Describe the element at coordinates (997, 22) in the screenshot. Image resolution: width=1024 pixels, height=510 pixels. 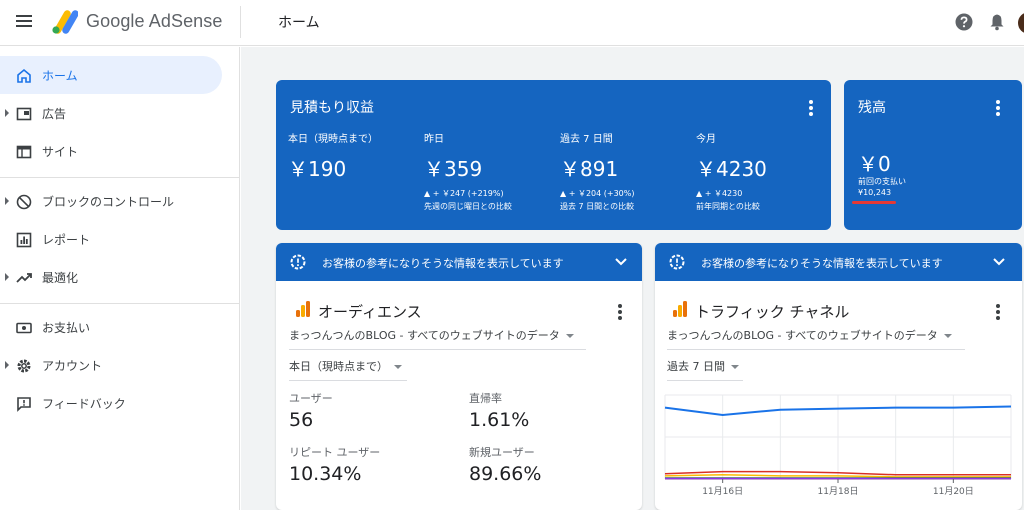
I see `notifications-bell-icon` at that location.